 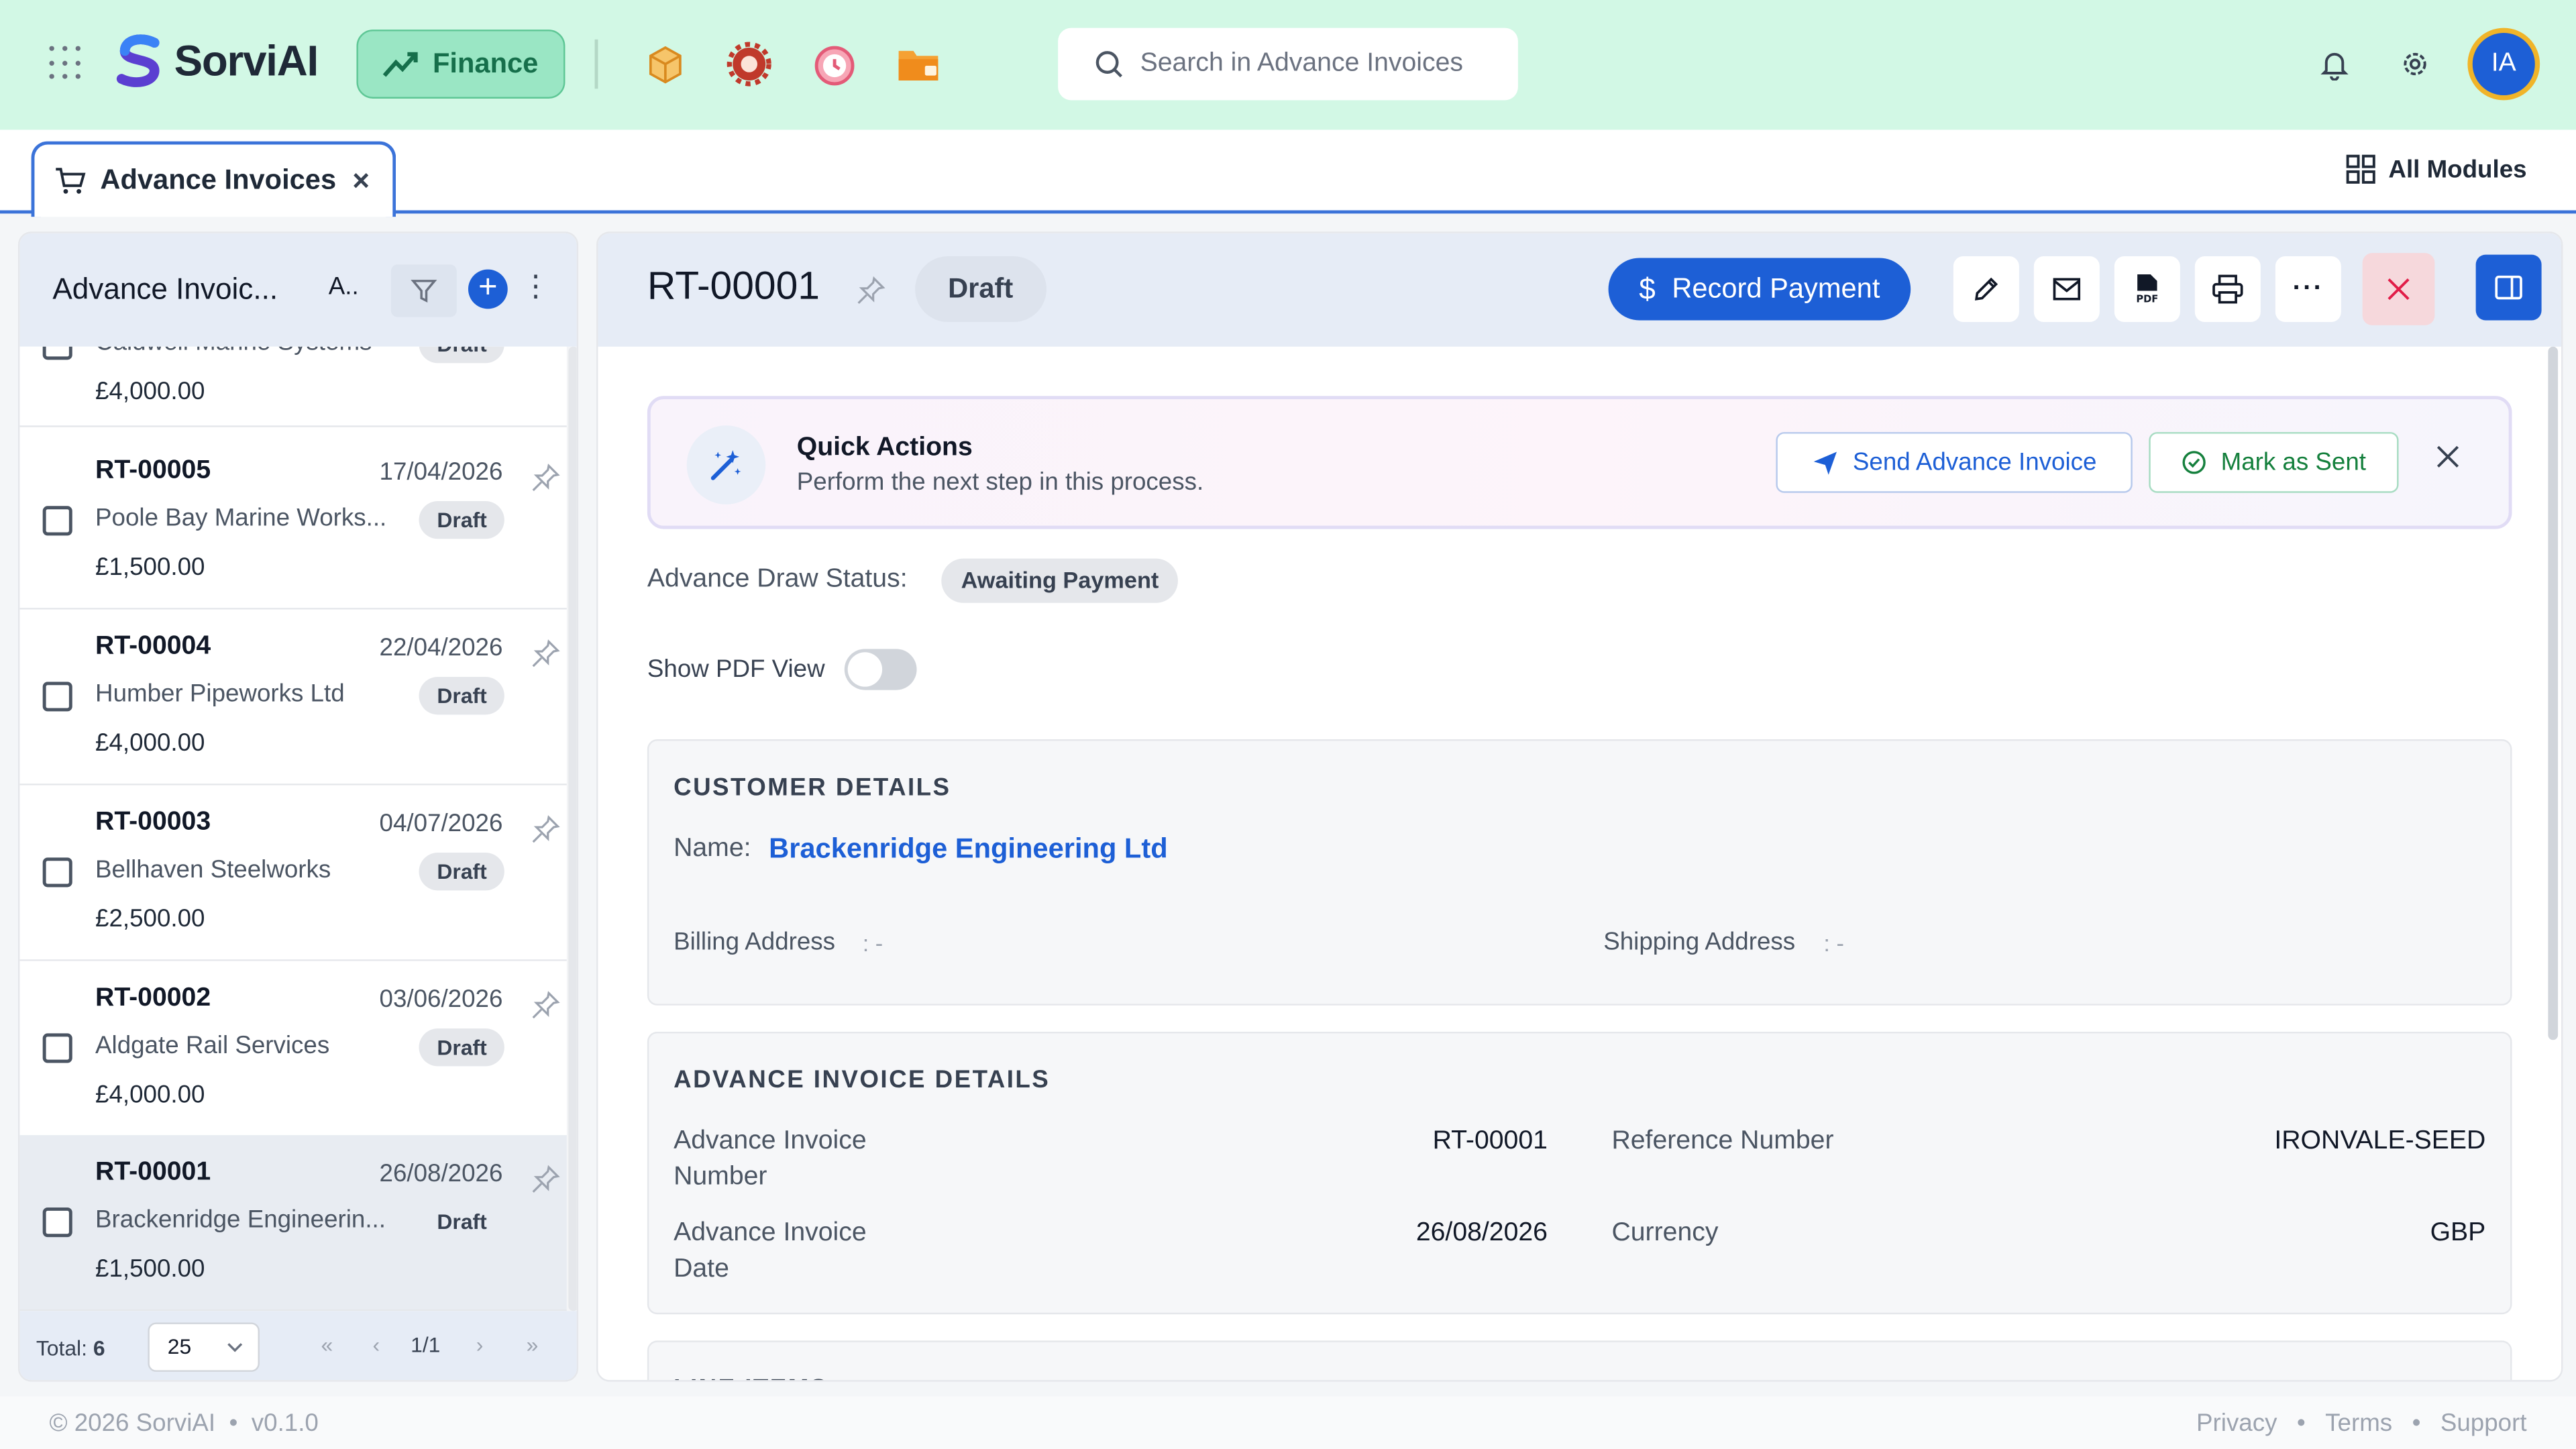 I want to click on search-input: Search in Advance Invoices, so click(x=1288, y=64).